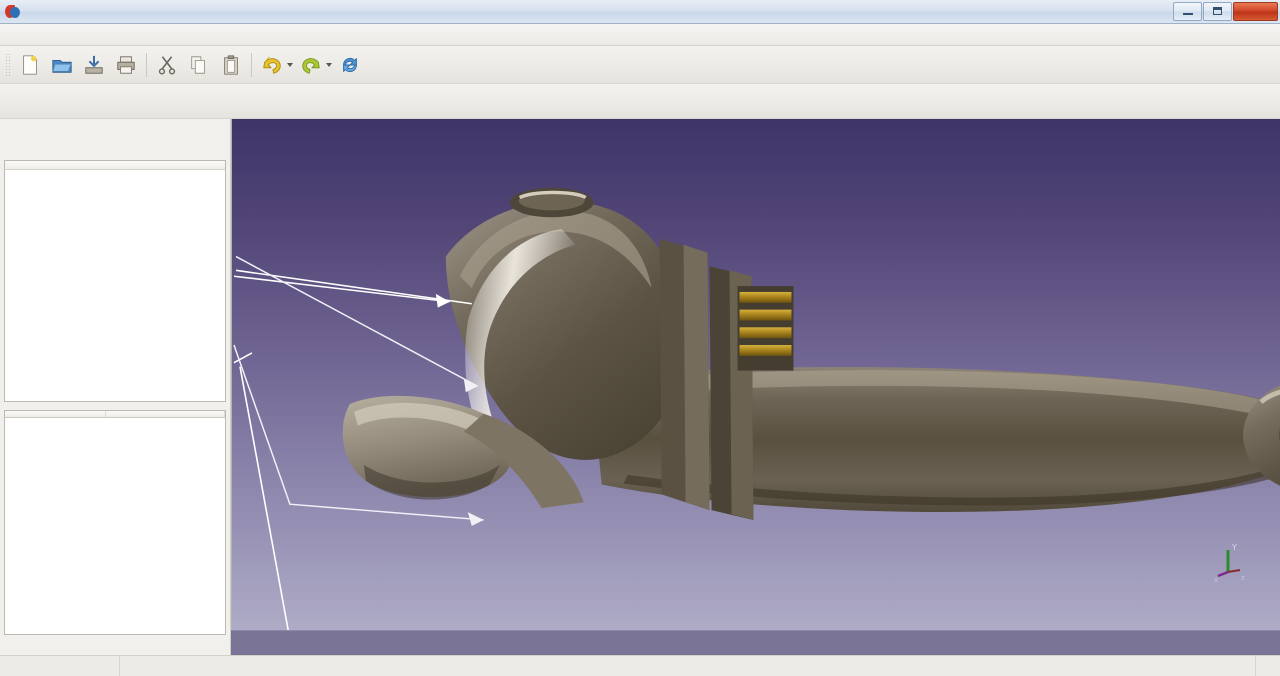 The image size is (1280, 676). I want to click on combo-view-panel, so click(115, 387).